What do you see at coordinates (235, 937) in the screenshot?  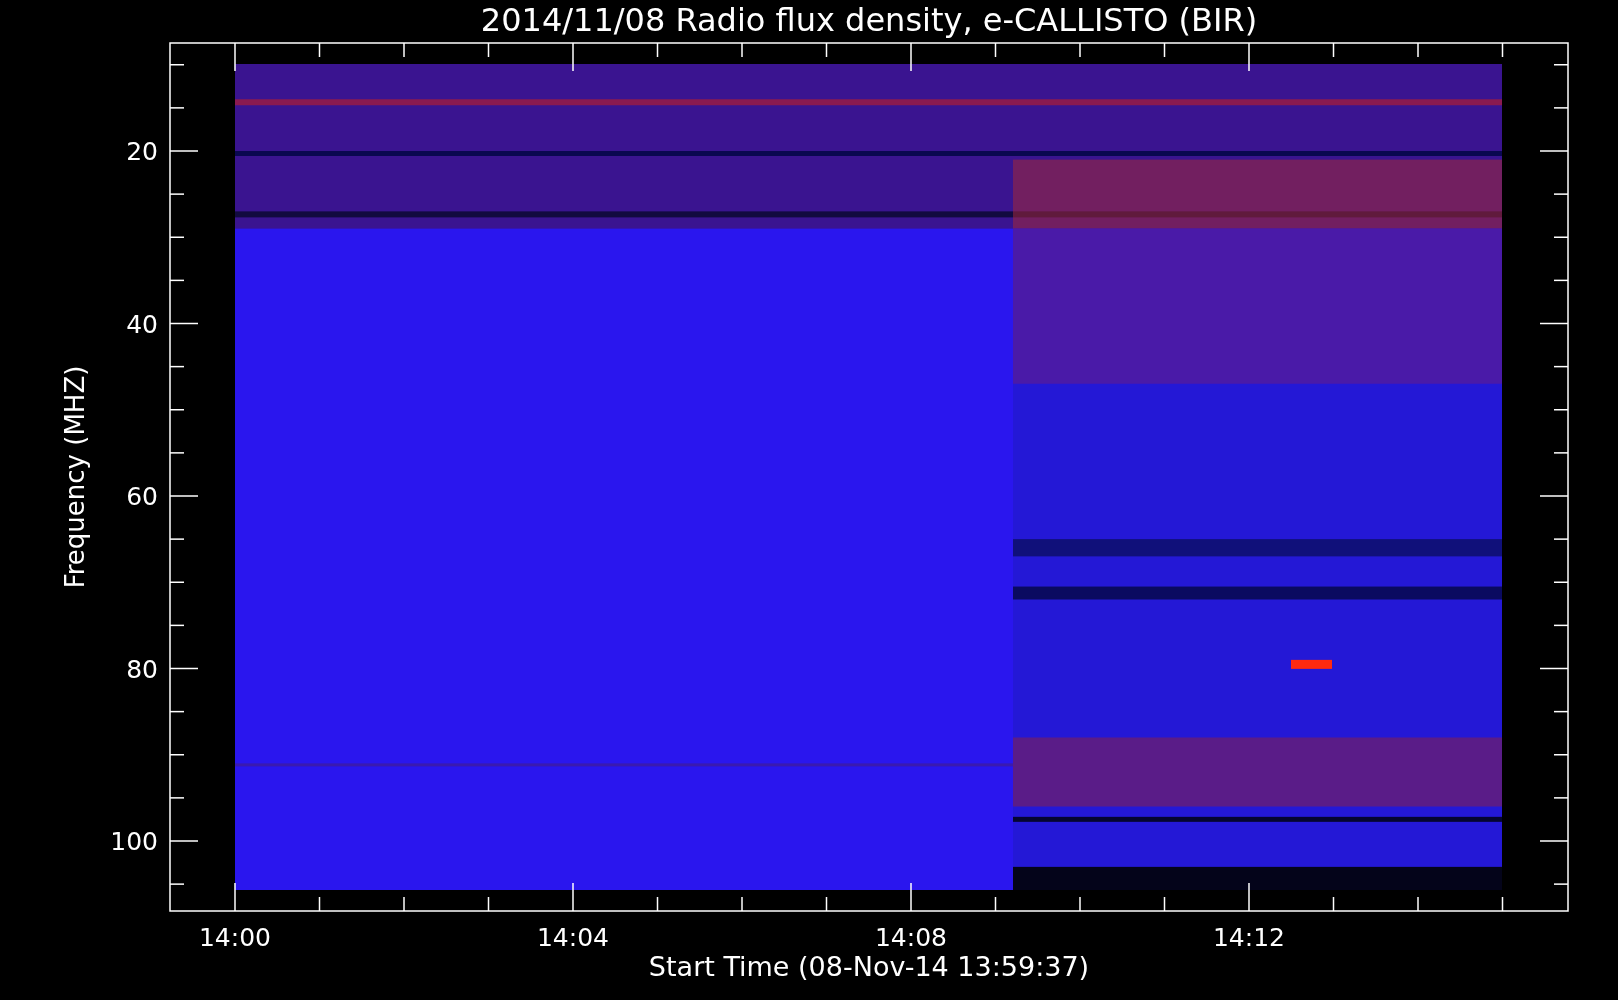 I see `x-tick-label: 14:00` at bounding box center [235, 937].